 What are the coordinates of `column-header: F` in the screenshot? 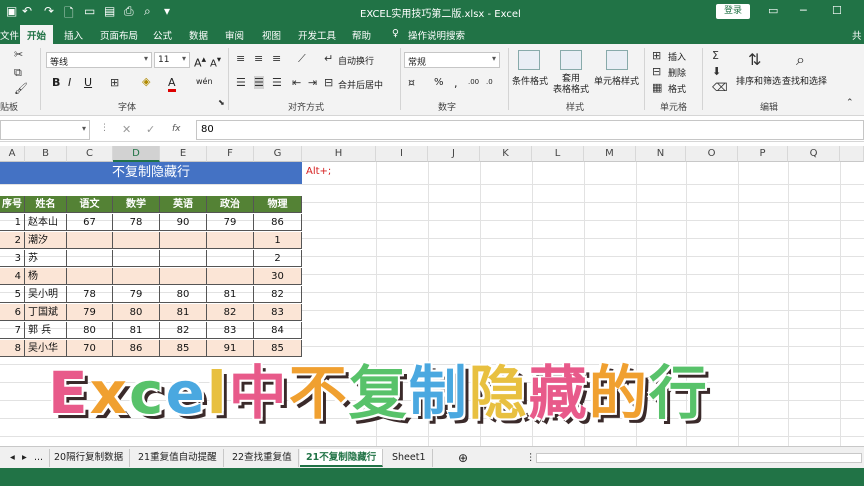 It's located at (230, 154).